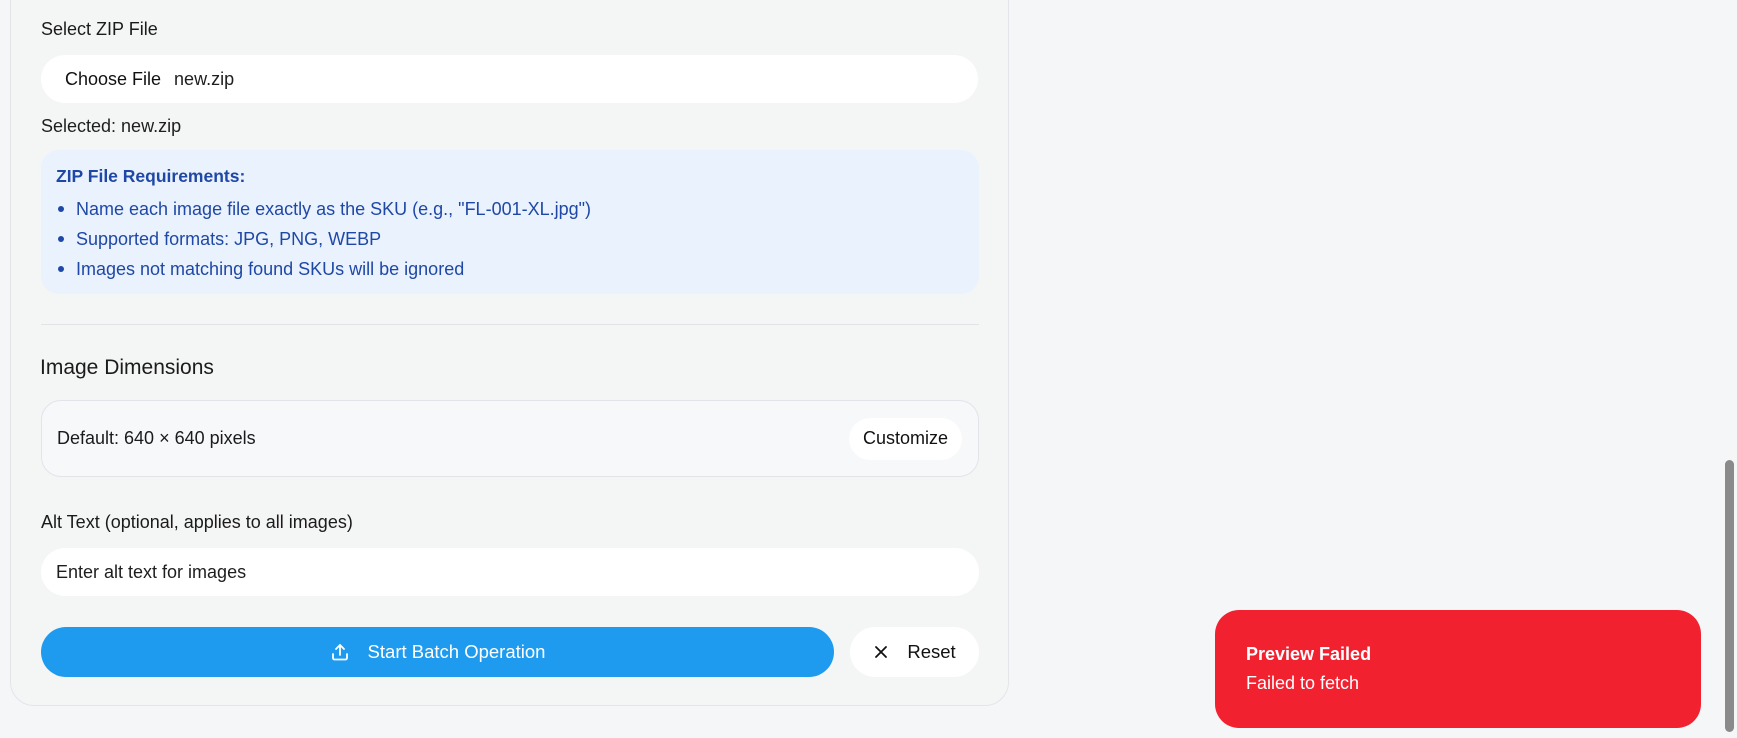 The width and height of the screenshot is (1737, 738). I want to click on choose-file-button: Choose File, so click(113, 79).